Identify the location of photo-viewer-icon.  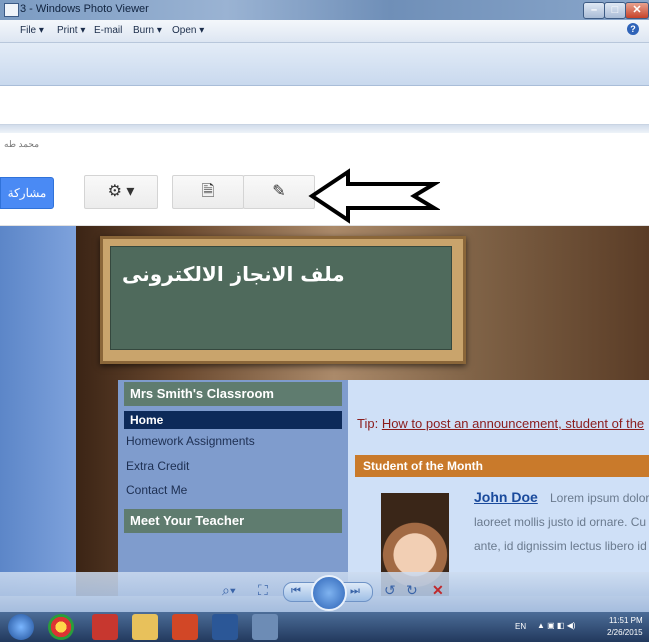
(265, 627).